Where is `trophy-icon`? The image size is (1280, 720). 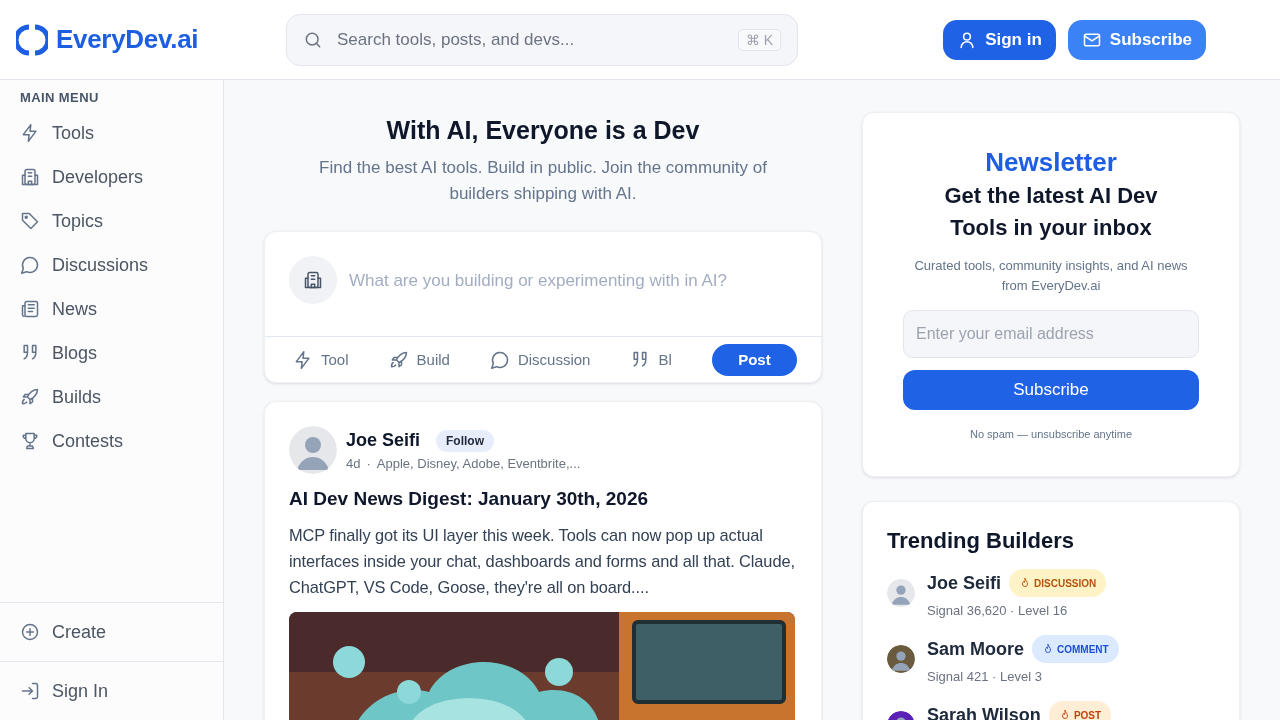 trophy-icon is located at coordinates (30, 441).